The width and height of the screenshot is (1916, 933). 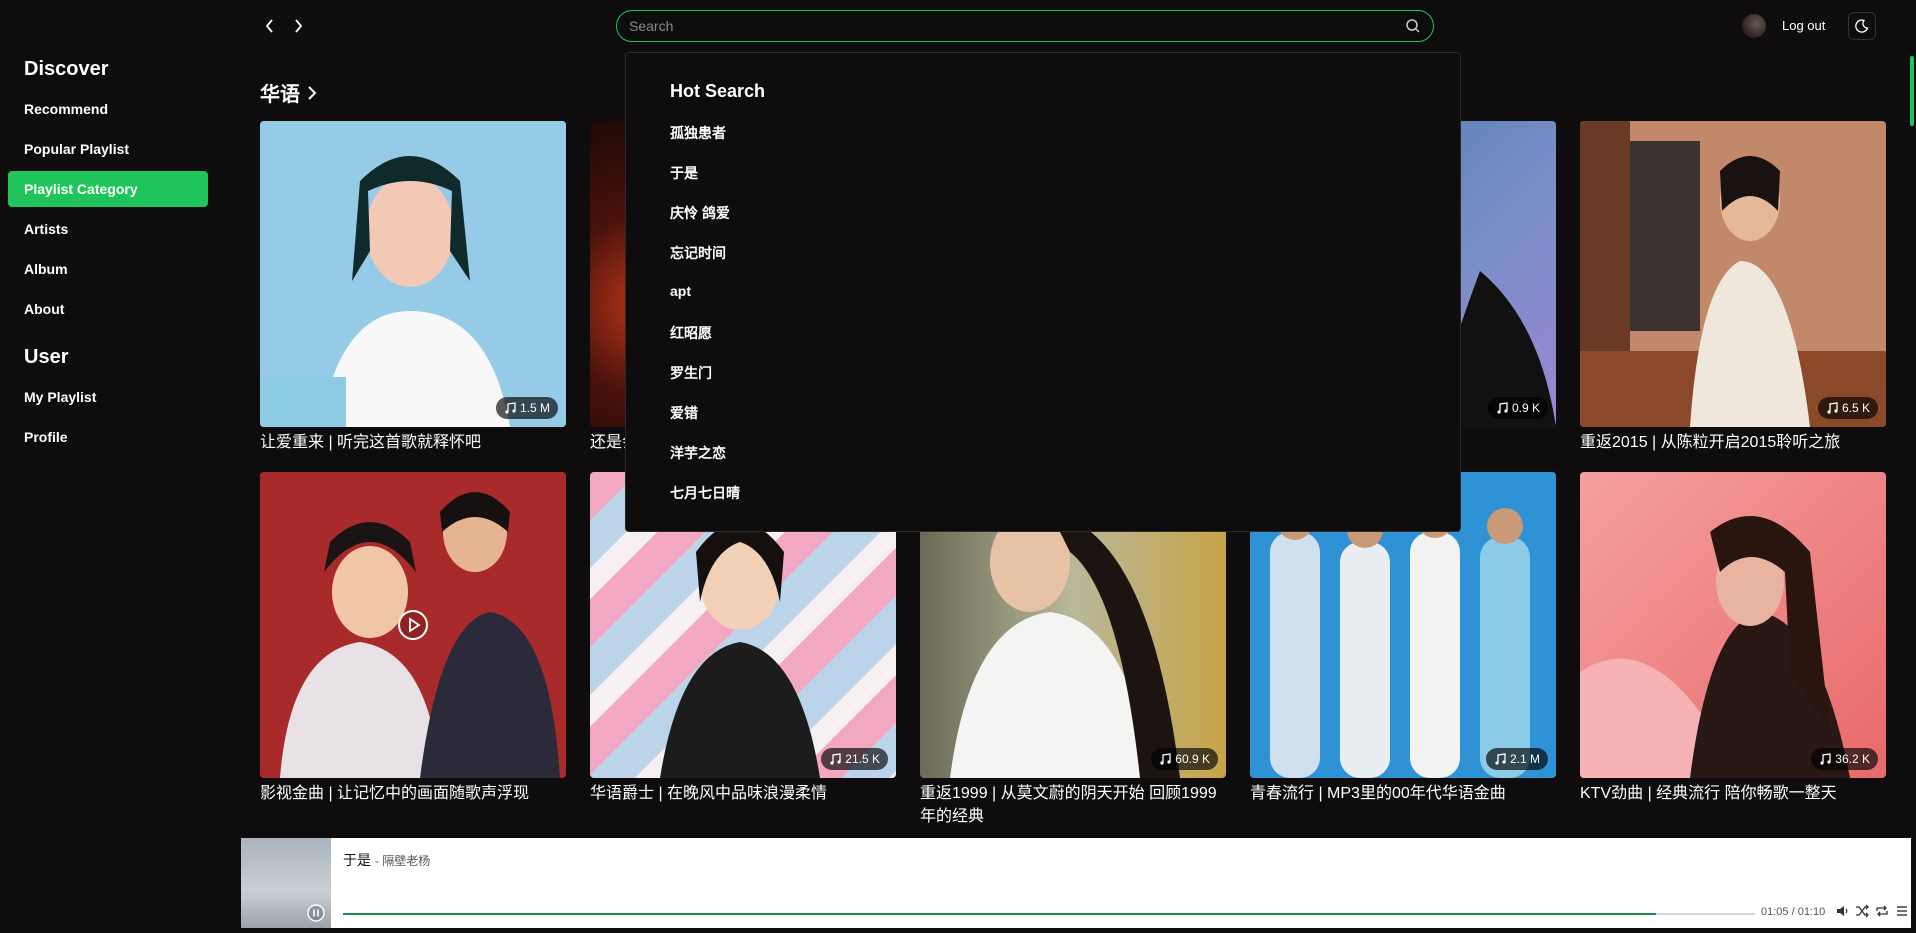 I want to click on play-count: 60.9 K, so click(x=1192, y=759).